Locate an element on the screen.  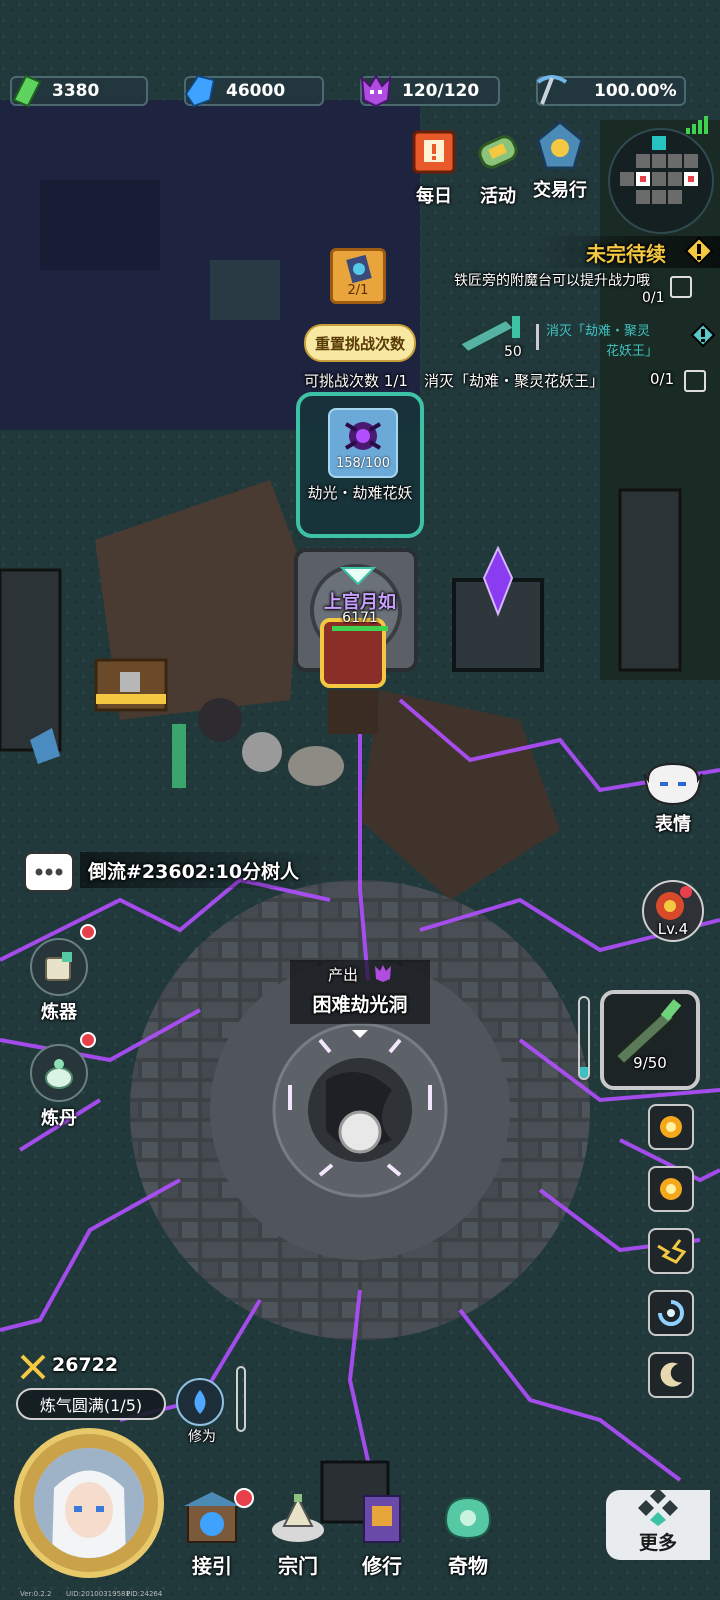
nav-cultivation-label: 修行 is located at coordinates (382, 1566).